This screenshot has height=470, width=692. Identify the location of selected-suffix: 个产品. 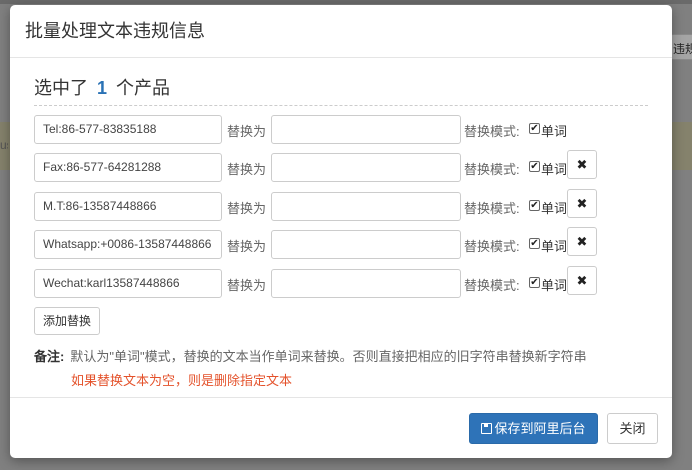
(143, 88).